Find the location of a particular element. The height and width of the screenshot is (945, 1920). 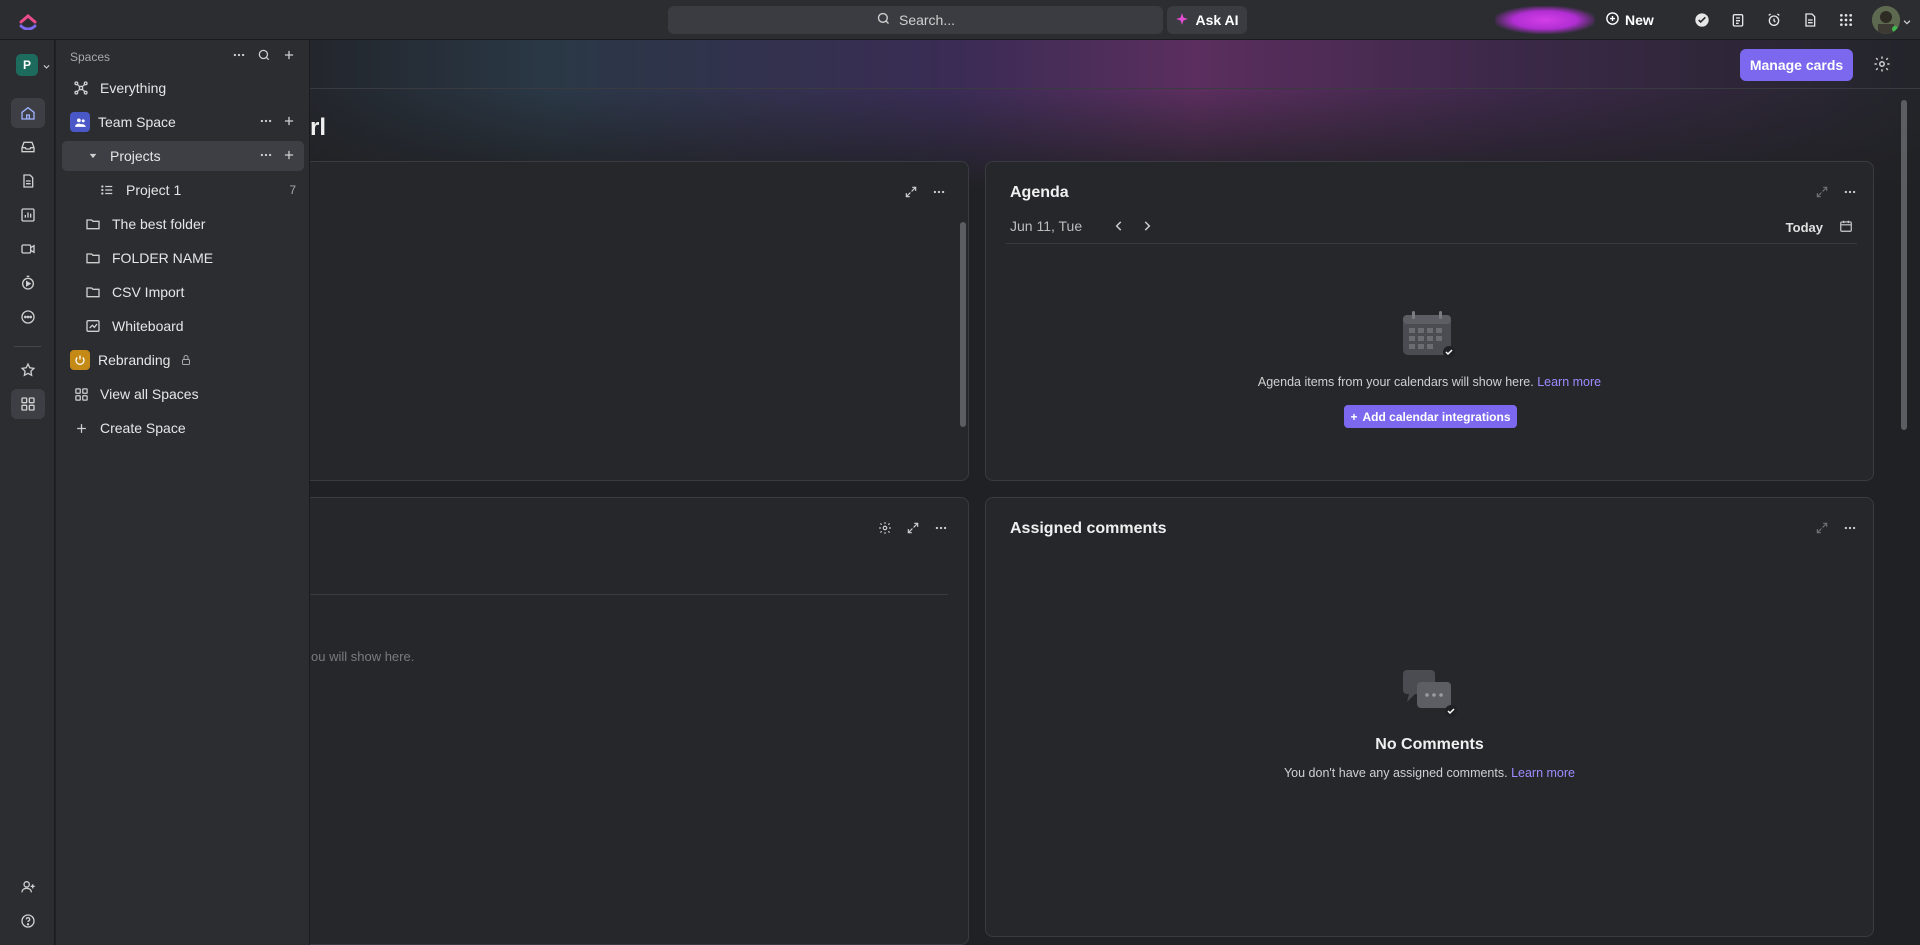

sidebar-item-rebranding: Rebranding is located at coordinates (183, 360).